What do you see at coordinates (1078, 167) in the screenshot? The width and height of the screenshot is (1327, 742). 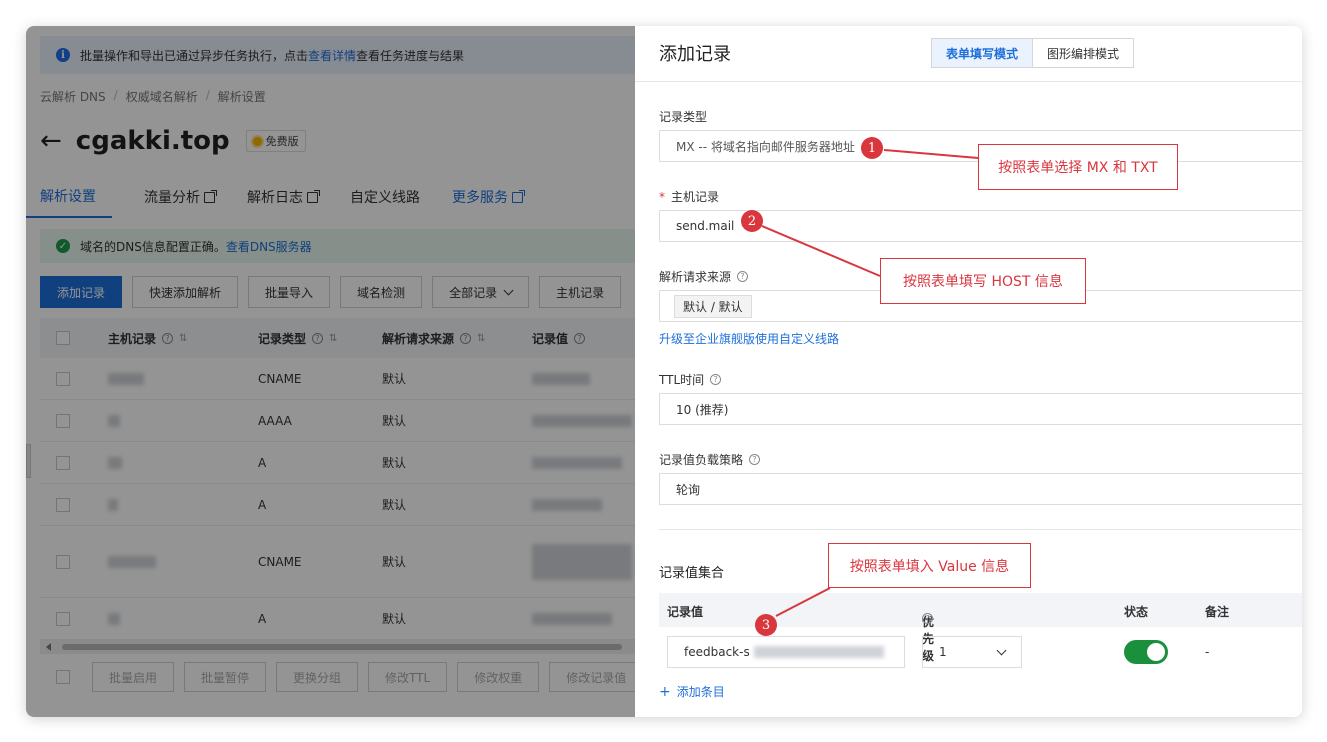 I see `annotation-callout-1: 按照表单选择 MX 和 TXT` at bounding box center [1078, 167].